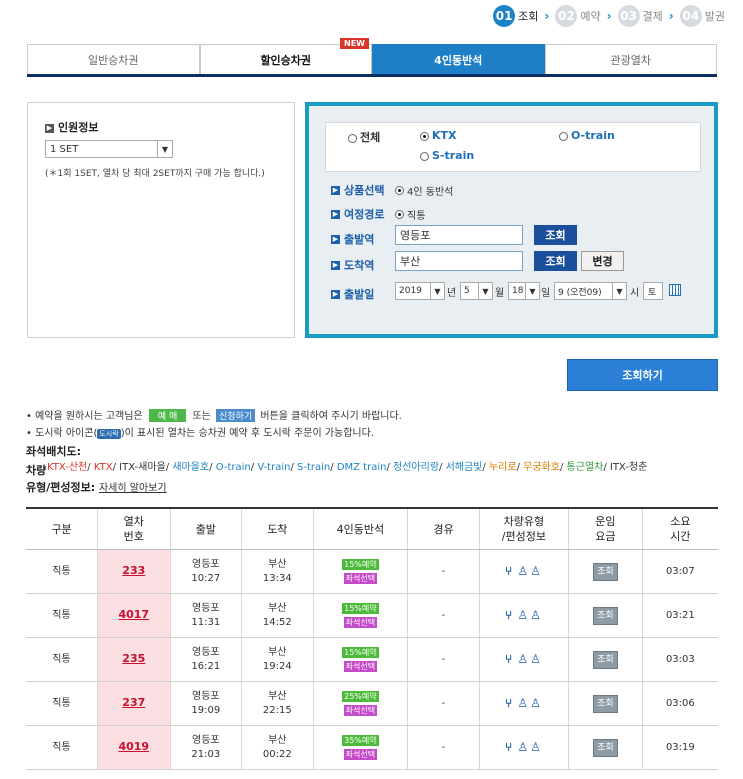 This screenshot has height=779, width=743. Describe the element at coordinates (273, 467) in the screenshot. I see `vehicle-link: V-train` at that location.